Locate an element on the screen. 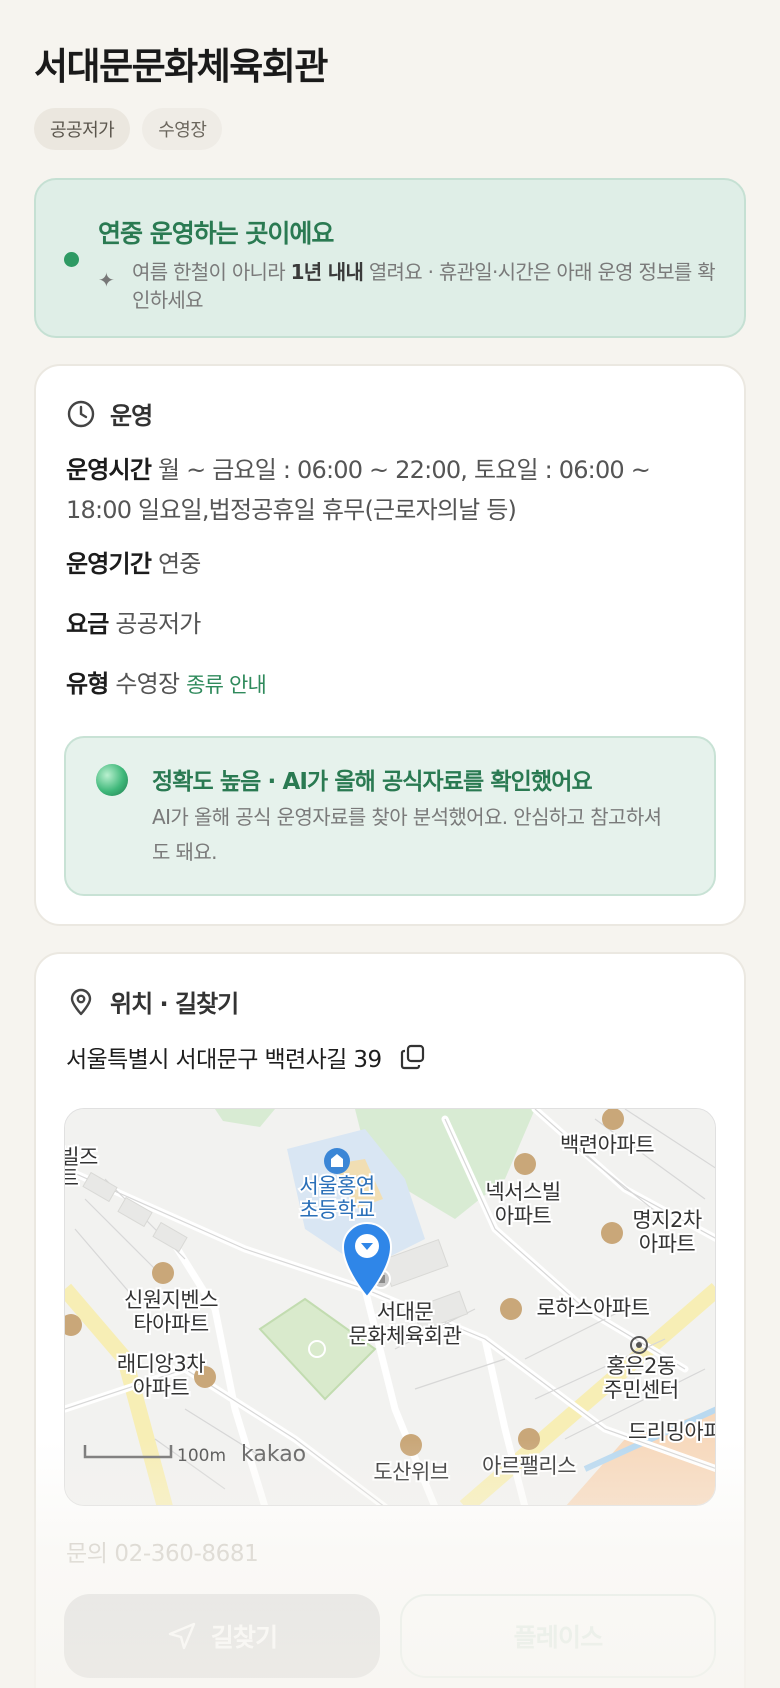 This screenshot has height=1688, width=780. map-label-school-2: 초등학교 is located at coordinates (336, 1210).